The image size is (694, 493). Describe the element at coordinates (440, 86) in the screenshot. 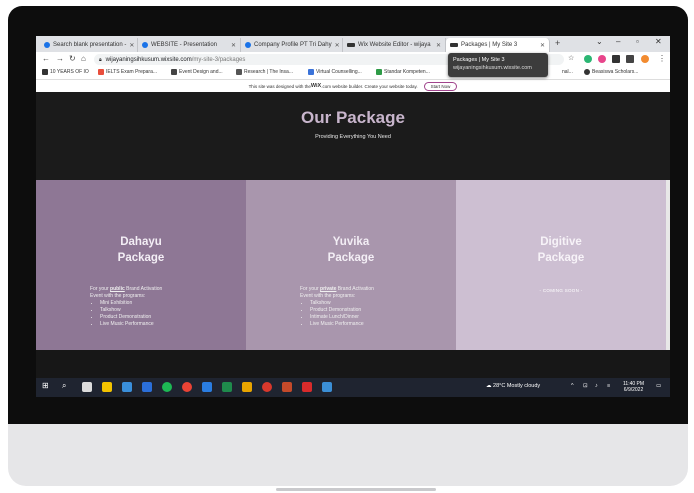

I see `start-now-button: Start Now` at that location.